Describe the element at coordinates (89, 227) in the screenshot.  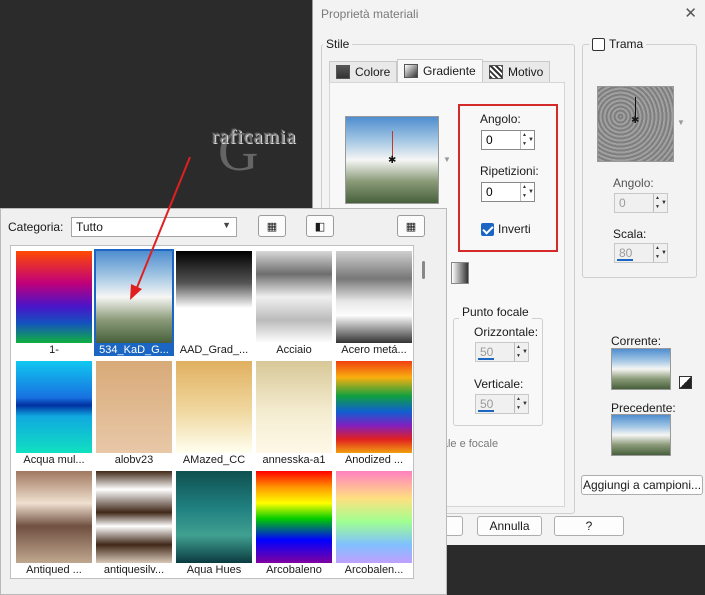
I see `categoria-value: Tutto` at that location.